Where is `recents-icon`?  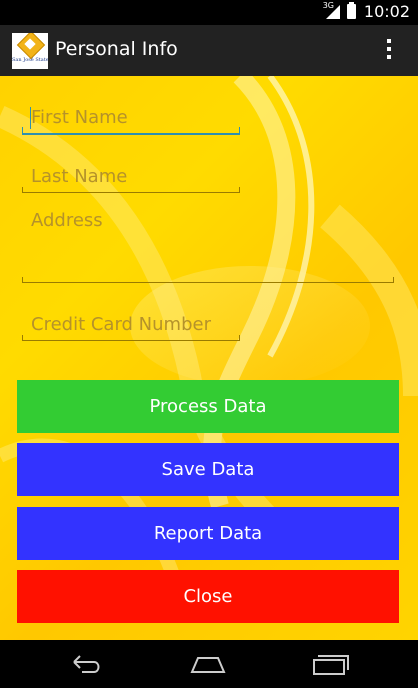
recents-icon is located at coordinates (330, 664).